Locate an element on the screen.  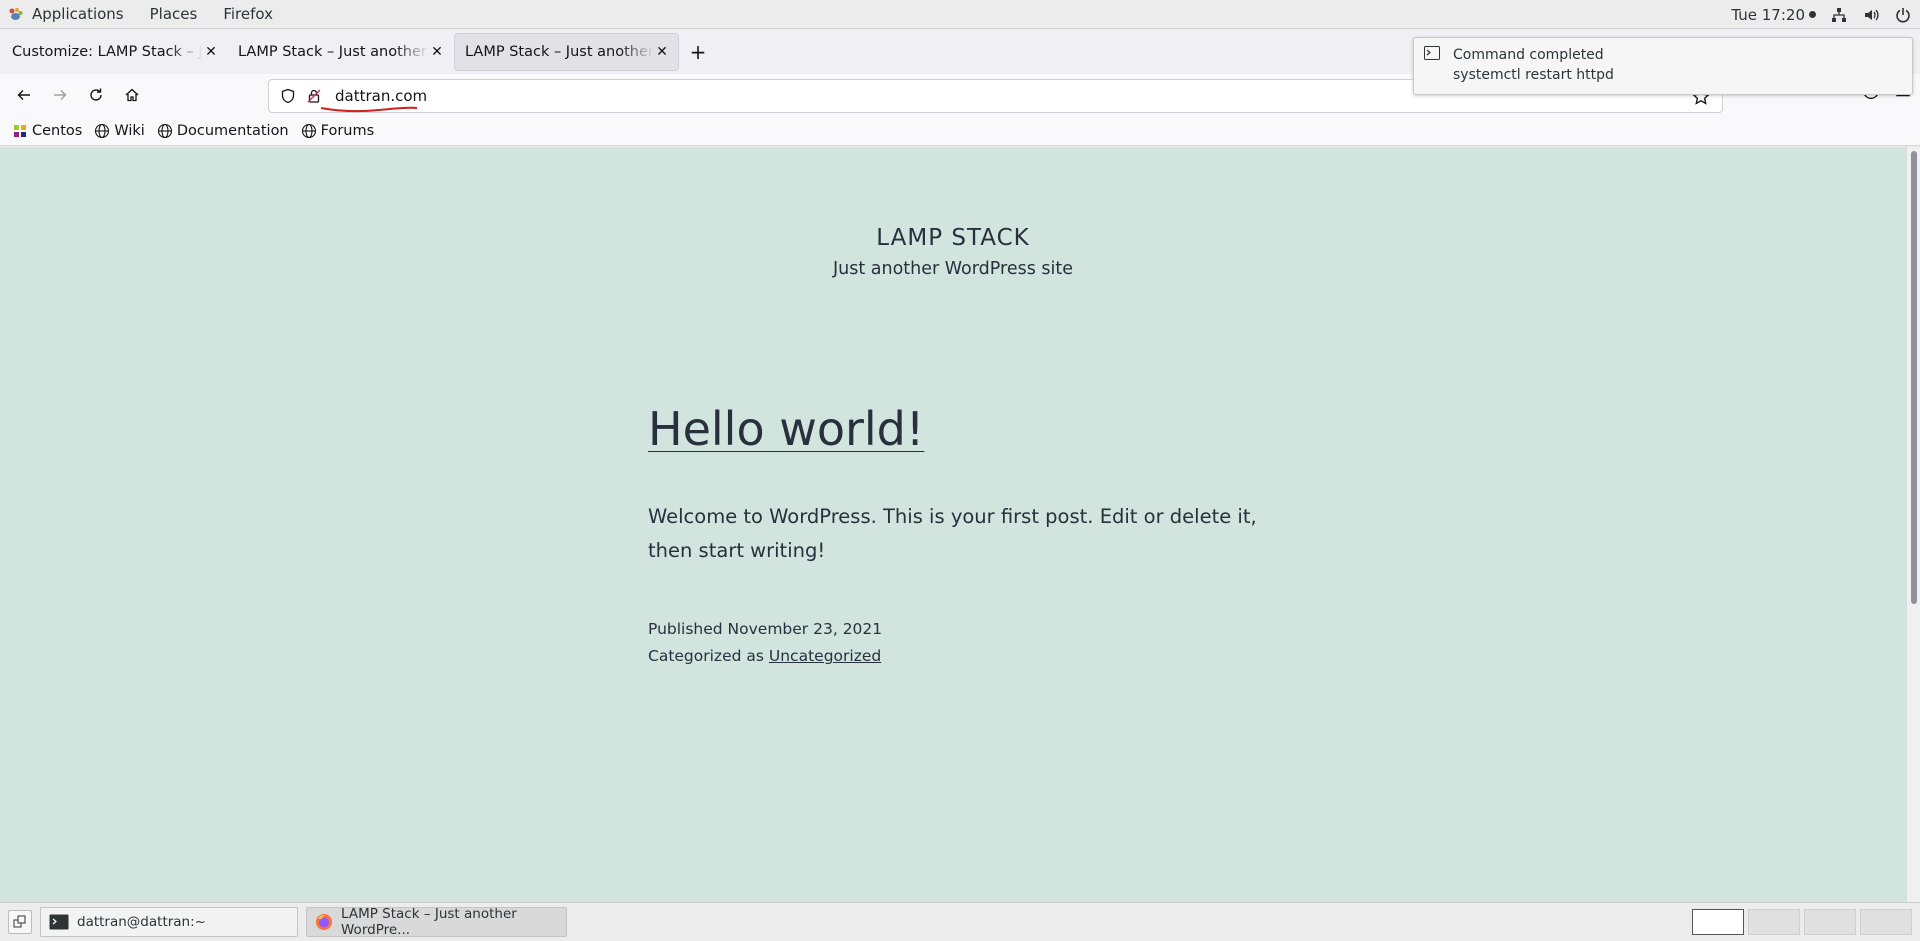
published-date: Published November 23, 2021 is located at coordinates (765, 629).